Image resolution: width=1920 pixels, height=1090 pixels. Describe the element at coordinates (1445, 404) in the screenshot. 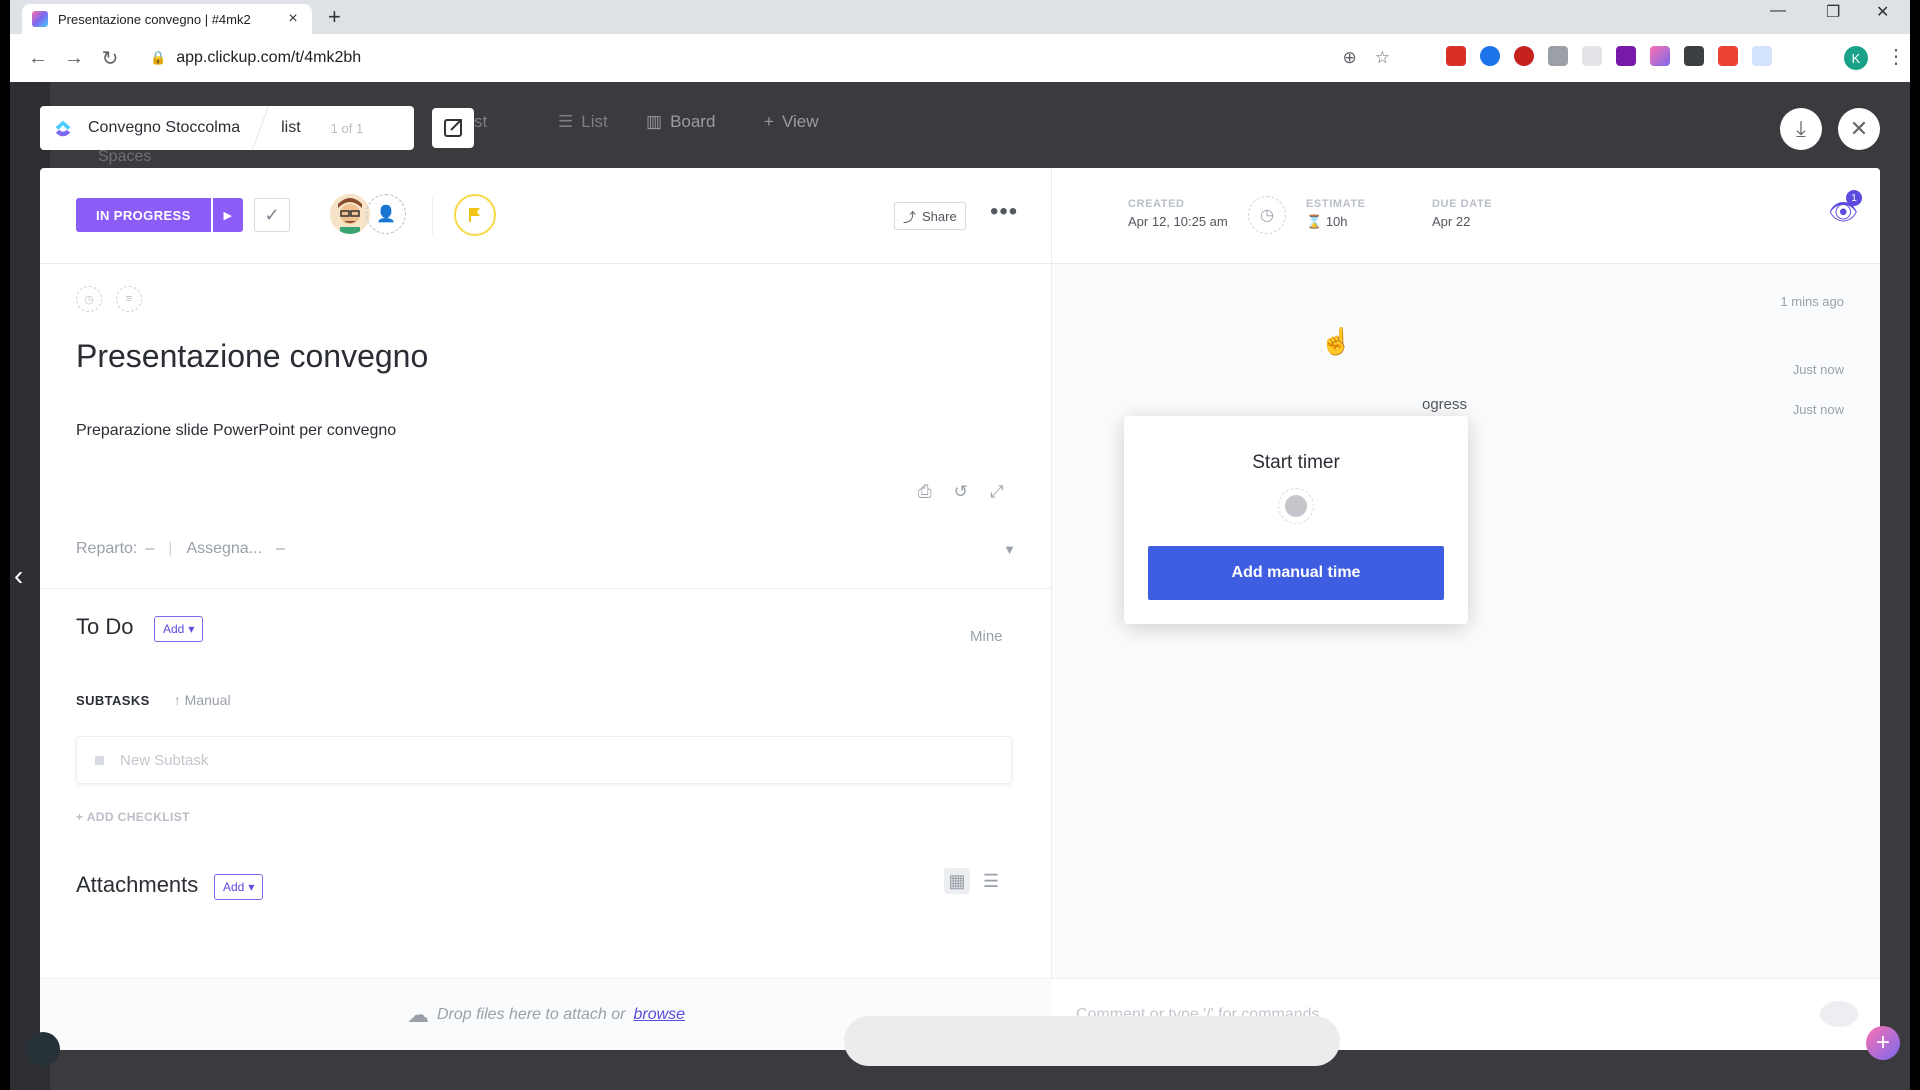

I see `activity-text: ogress` at that location.